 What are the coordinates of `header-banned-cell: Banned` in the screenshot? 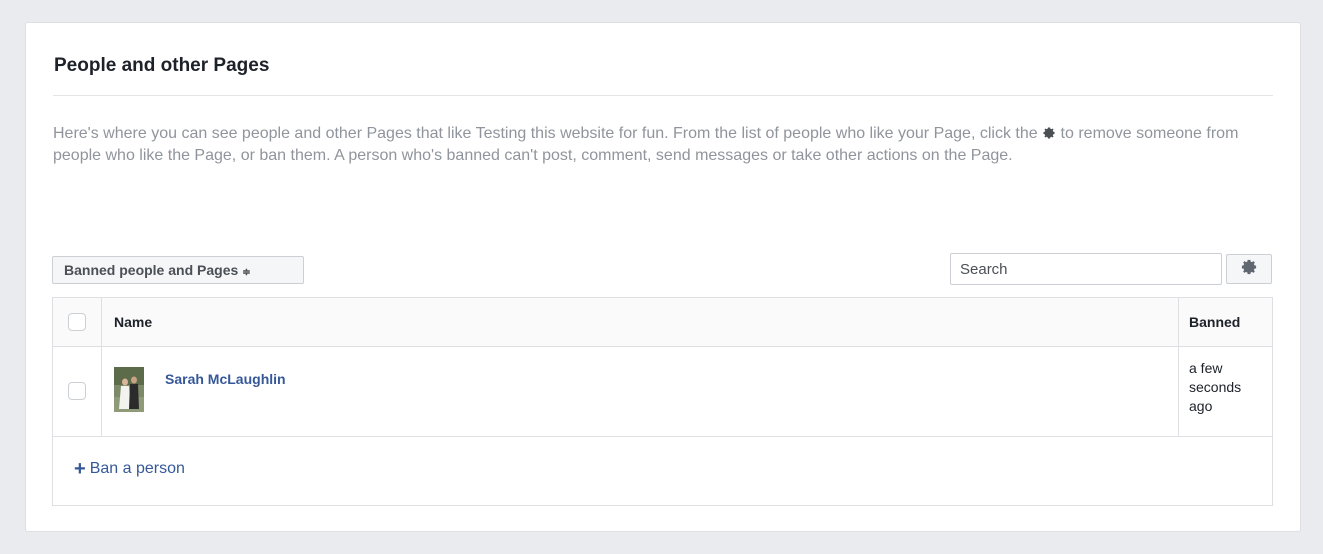 It's located at (1225, 322).